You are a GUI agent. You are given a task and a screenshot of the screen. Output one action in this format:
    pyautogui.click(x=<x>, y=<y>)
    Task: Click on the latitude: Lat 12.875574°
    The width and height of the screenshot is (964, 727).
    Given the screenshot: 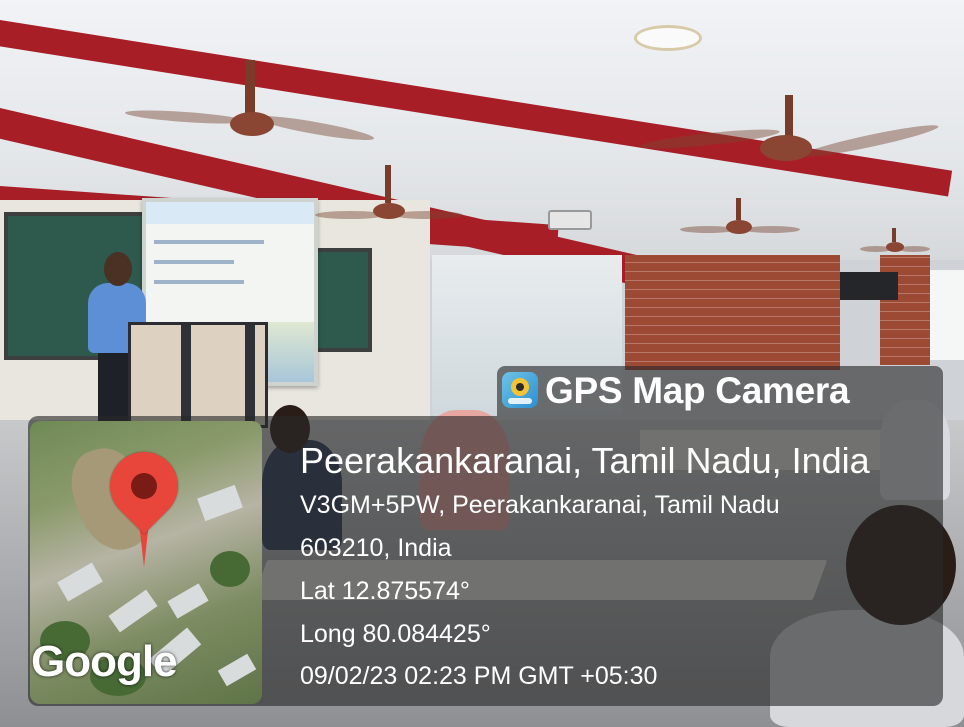 What is the action you would take?
    pyautogui.click(x=385, y=591)
    